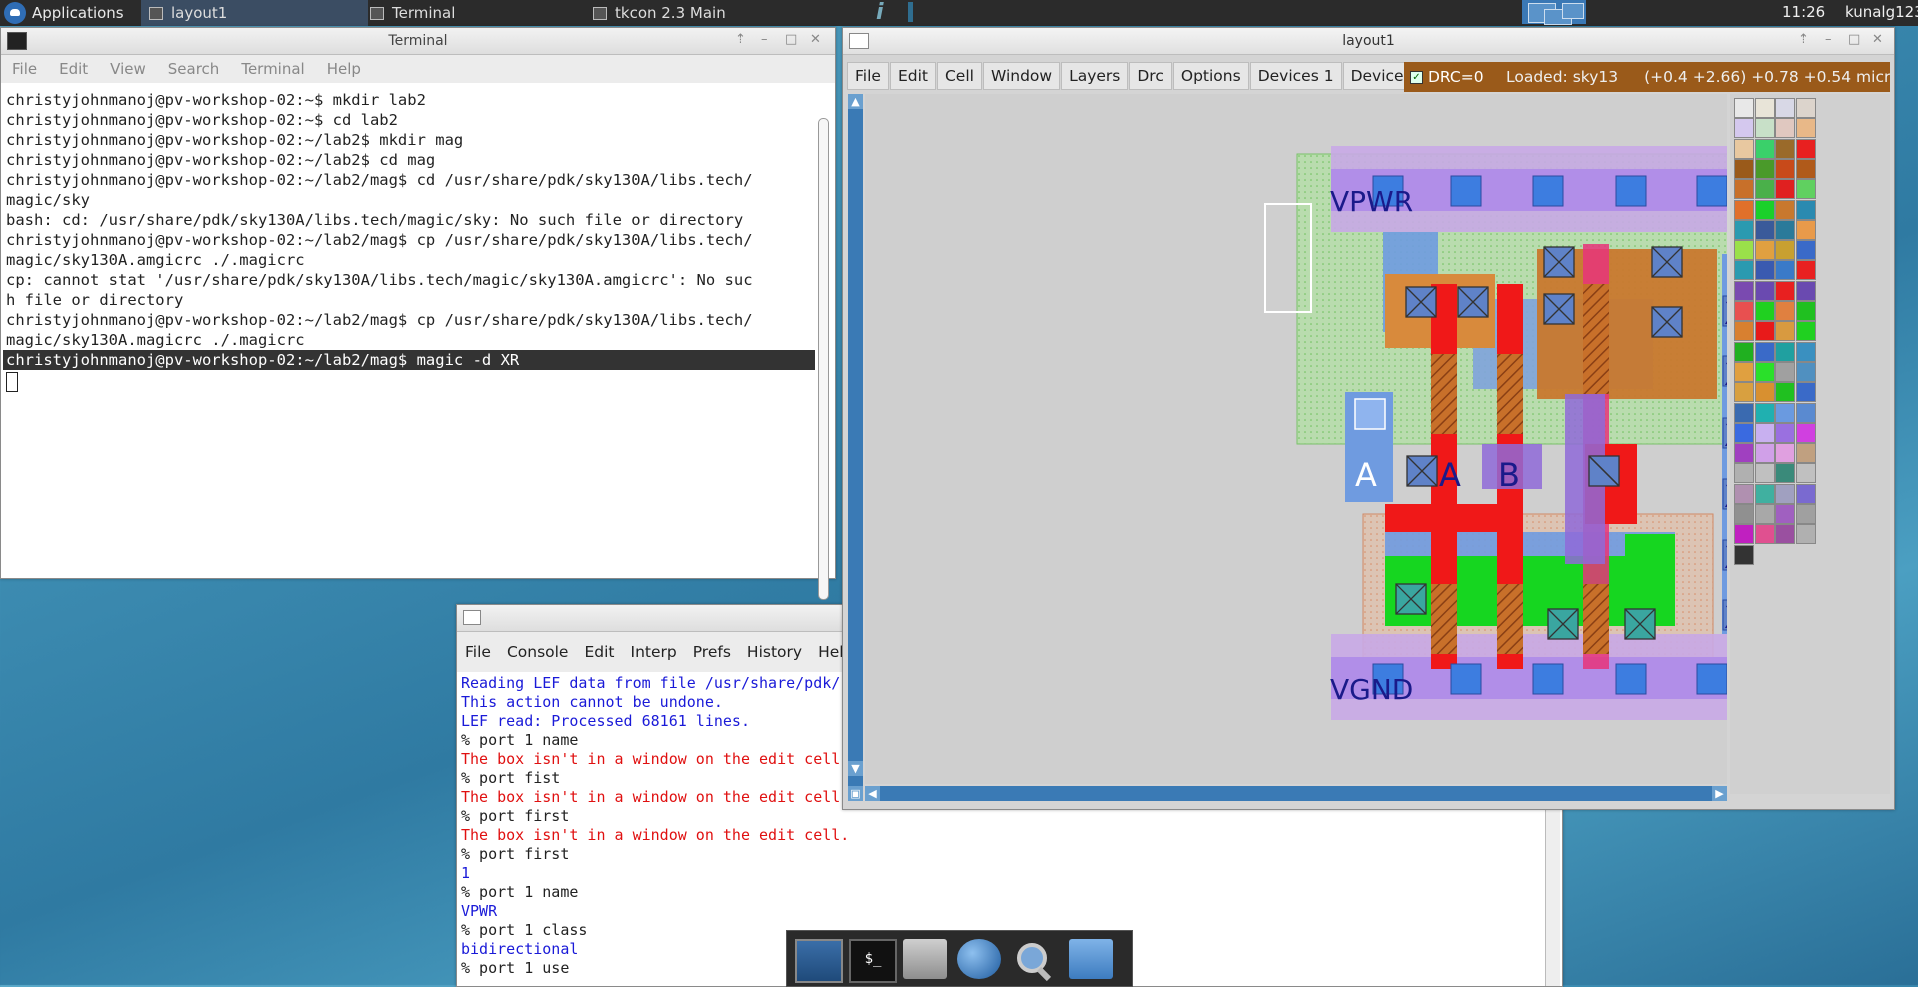 The height and width of the screenshot is (987, 1918). What do you see at coordinates (925, 959) in the screenshot?
I see `home-folder-icon` at bounding box center [925, 959].